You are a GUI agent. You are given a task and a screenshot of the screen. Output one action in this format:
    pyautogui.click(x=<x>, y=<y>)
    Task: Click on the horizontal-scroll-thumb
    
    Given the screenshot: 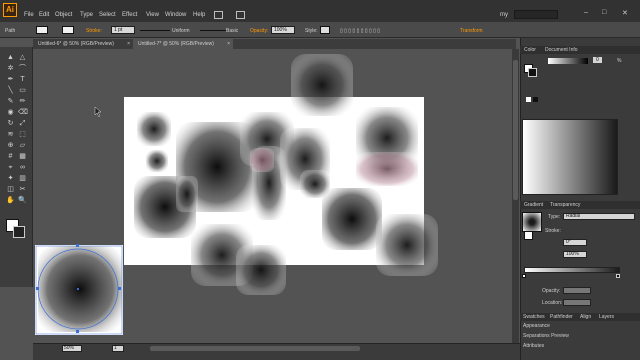 What is the action you would take?
    pyautogui.click(x=255, y=348)
    